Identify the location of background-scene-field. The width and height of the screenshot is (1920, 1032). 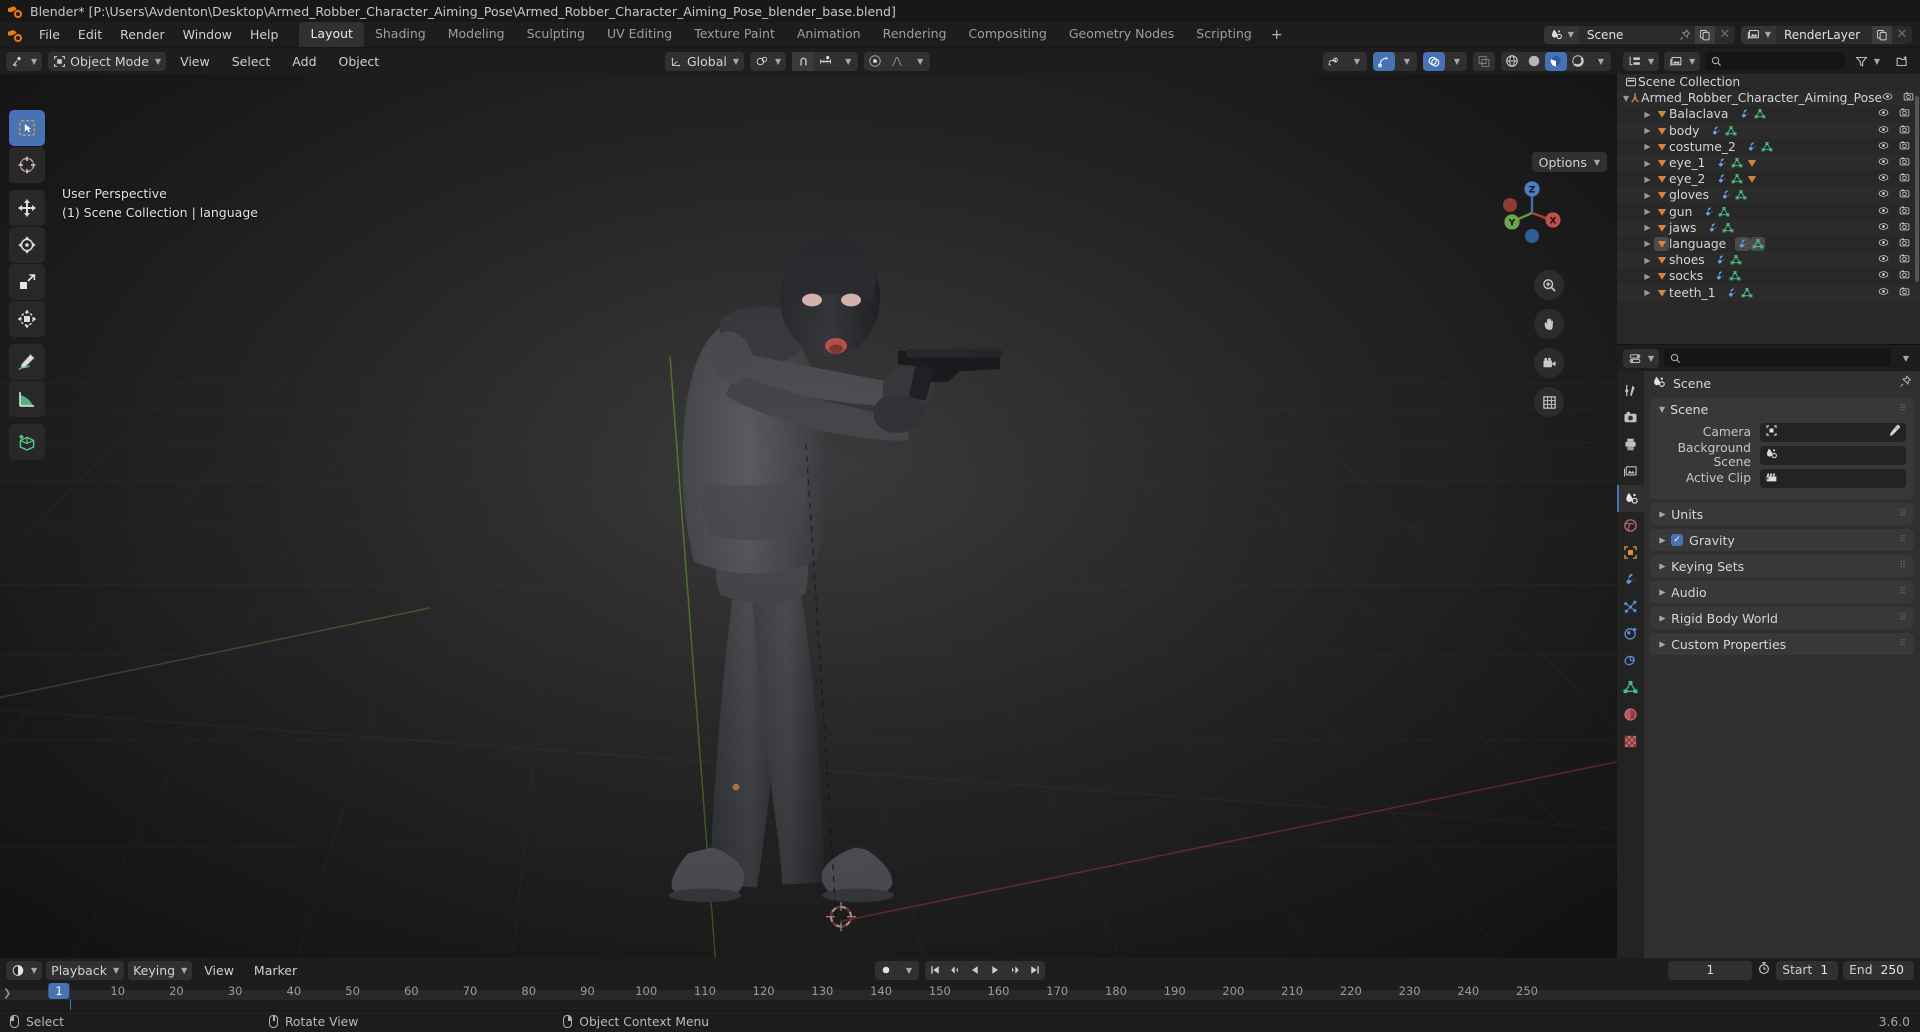
(1833, 455).